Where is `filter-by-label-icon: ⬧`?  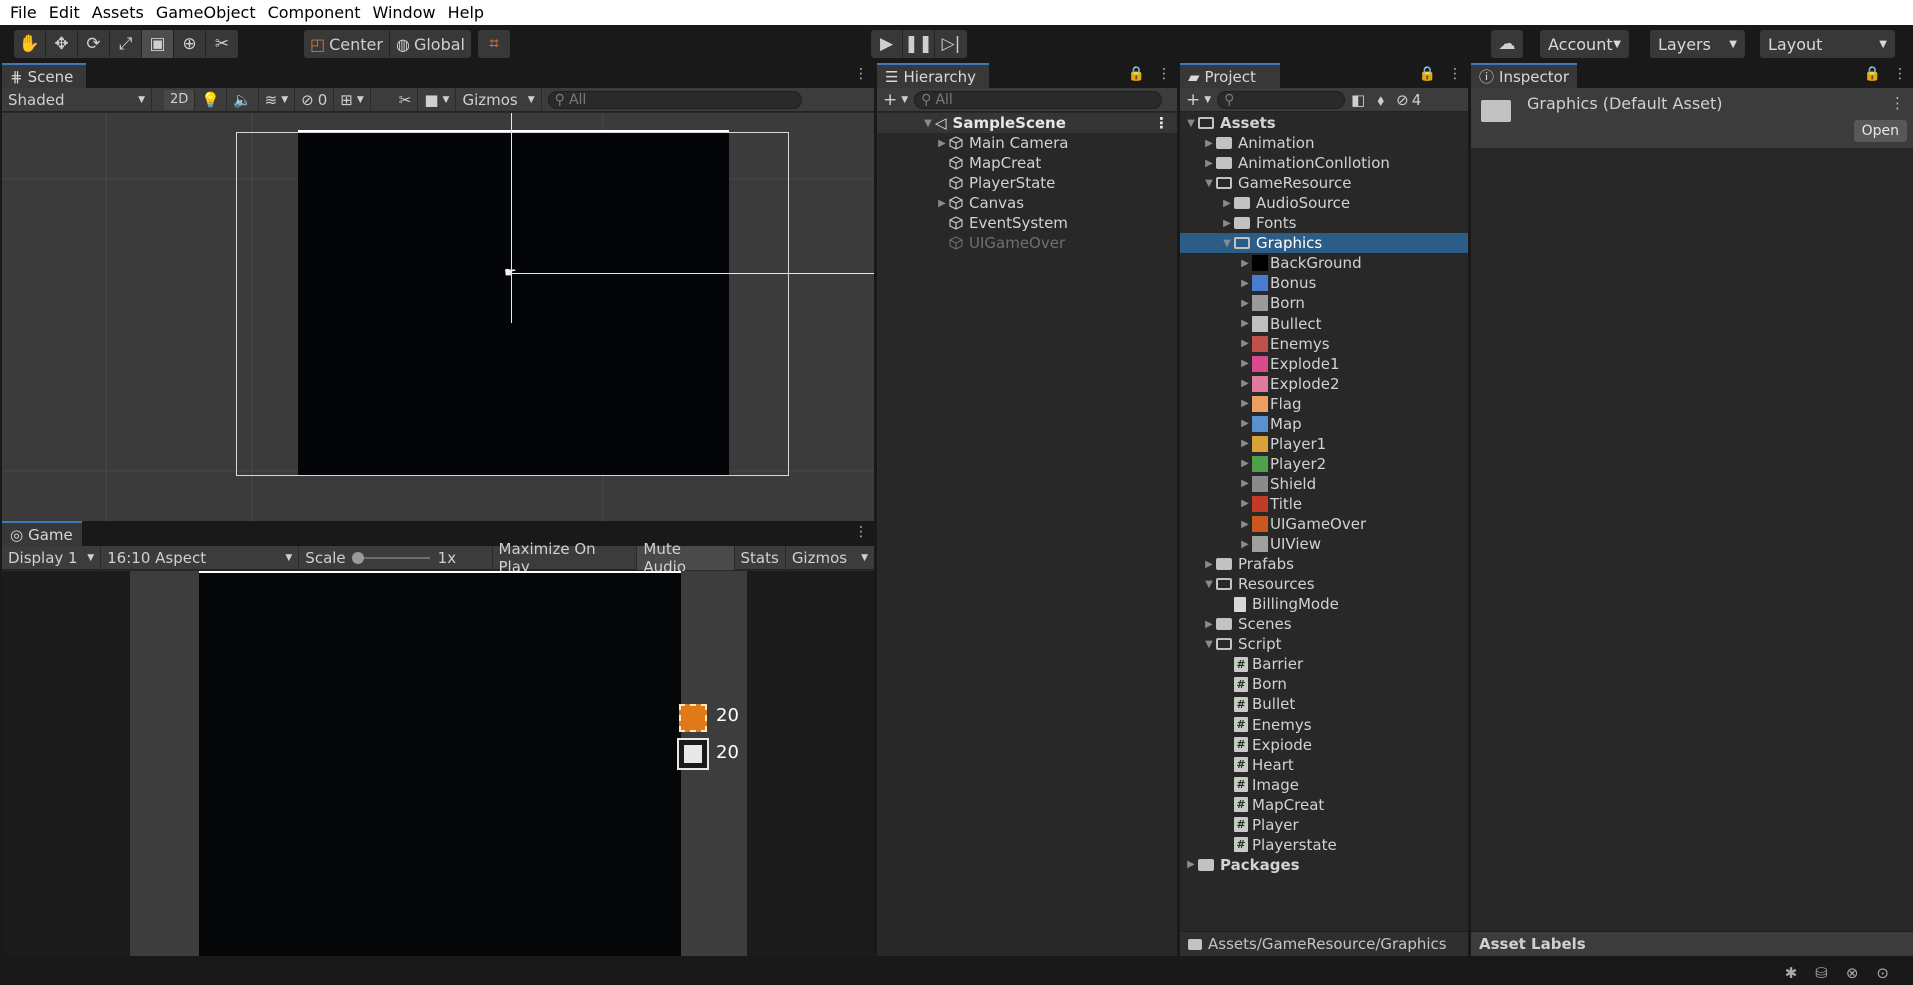
filter-by-label-icon: ⬧ is located at coordinates (1380, 100).